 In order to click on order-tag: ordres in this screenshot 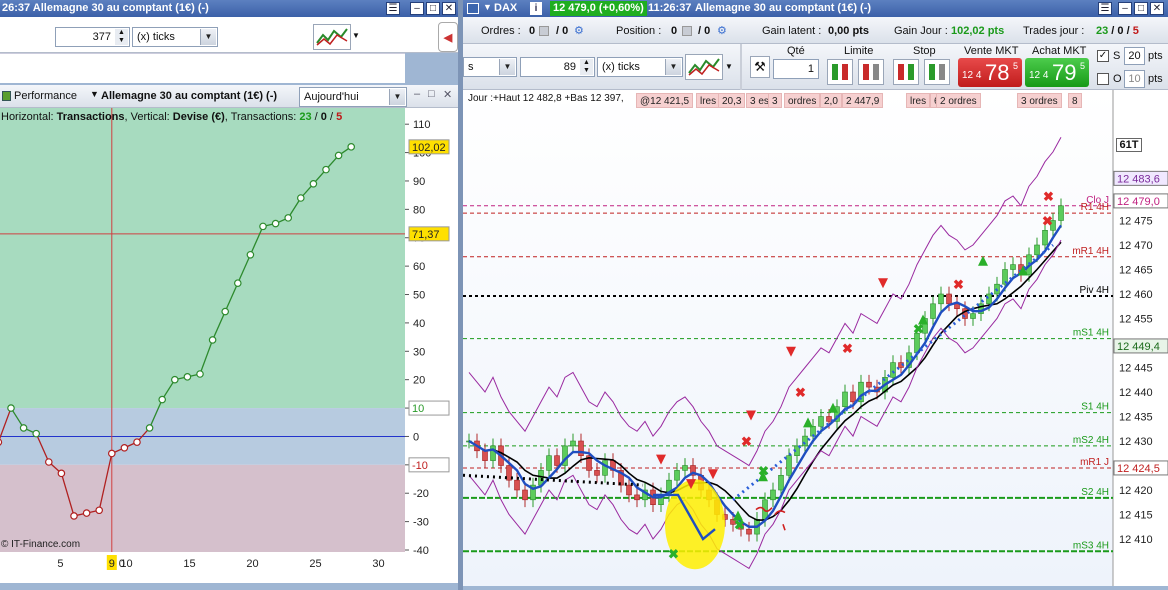, I will do `click(802, 100)`.